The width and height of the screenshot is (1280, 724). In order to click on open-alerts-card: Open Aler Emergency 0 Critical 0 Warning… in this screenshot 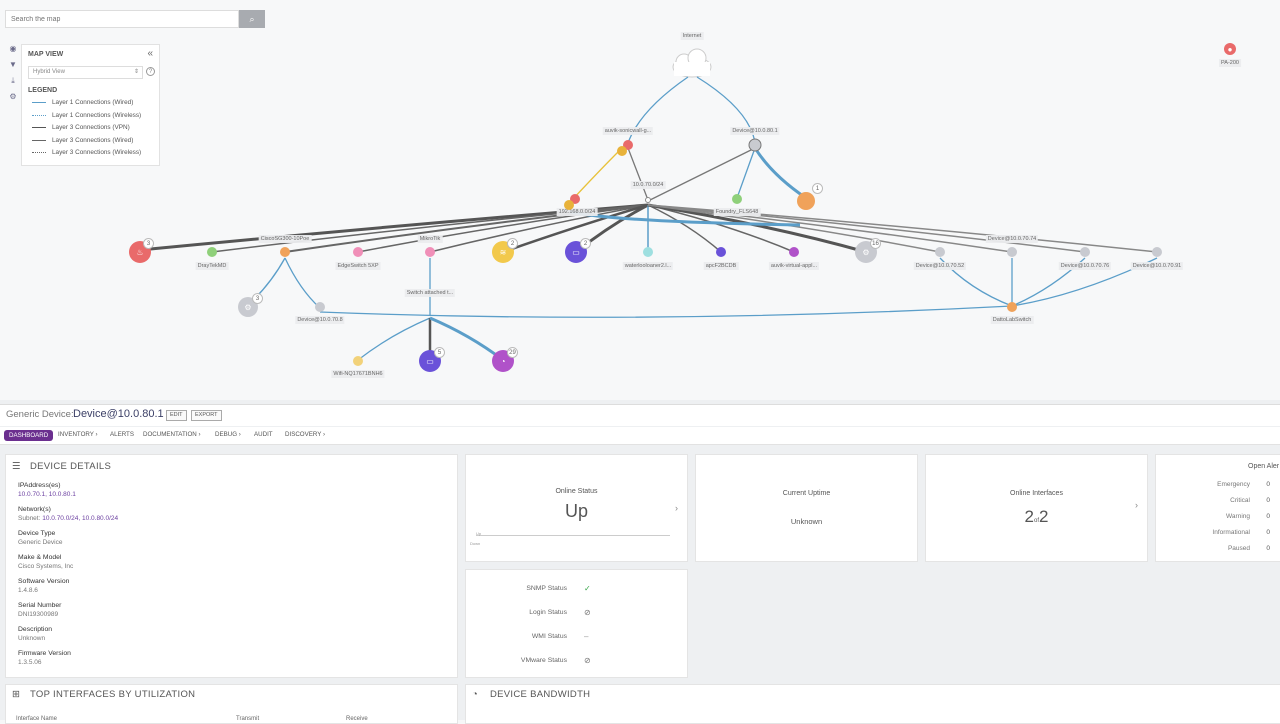, I will do `click(1217, 508)`.